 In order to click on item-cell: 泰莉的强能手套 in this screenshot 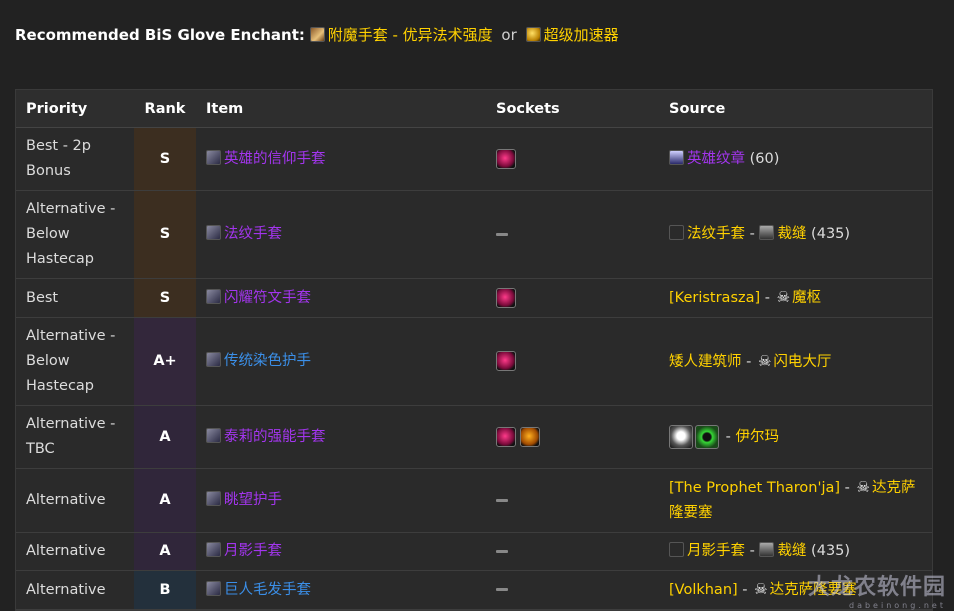, I will do `click(341, 437)`.